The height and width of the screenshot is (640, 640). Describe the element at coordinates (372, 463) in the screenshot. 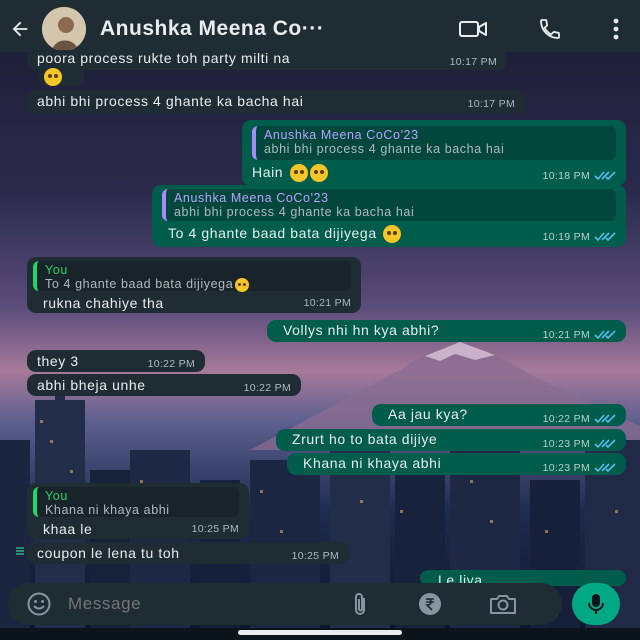

I see `message-text: Khana ni khaya abhi` at that location.